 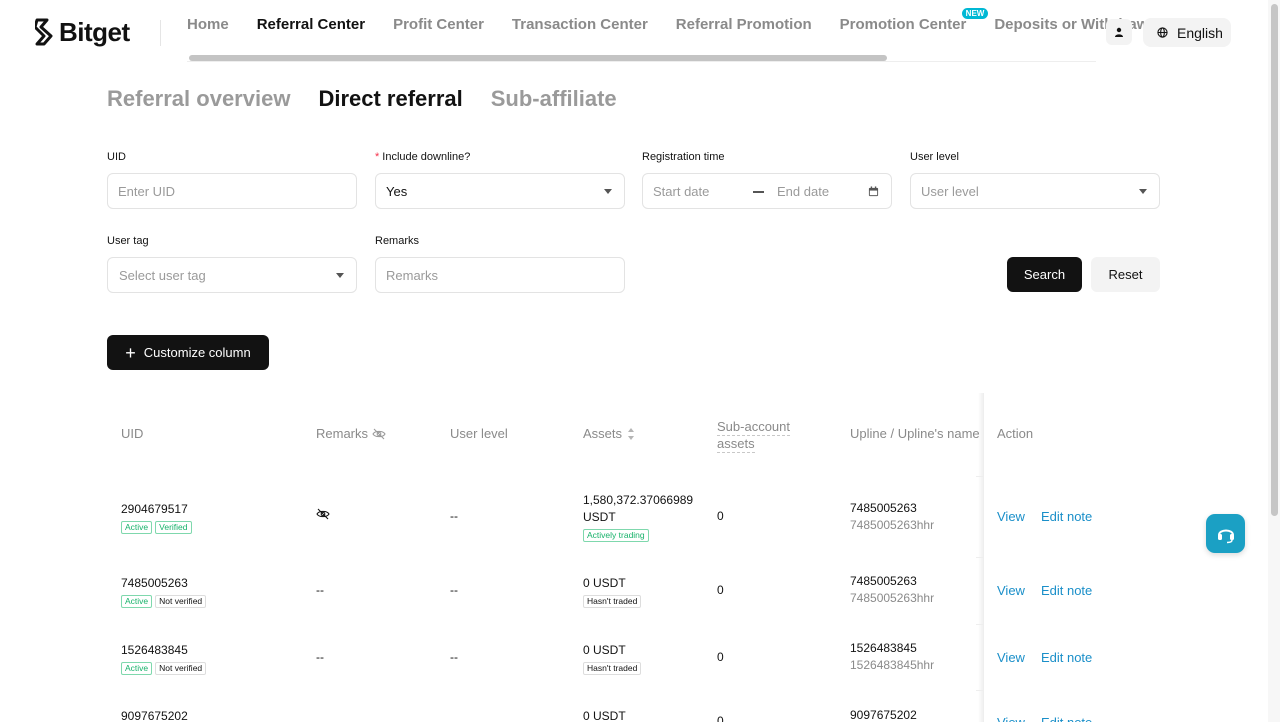 I want to click on language-label: English, so click(x=1200, y=32).